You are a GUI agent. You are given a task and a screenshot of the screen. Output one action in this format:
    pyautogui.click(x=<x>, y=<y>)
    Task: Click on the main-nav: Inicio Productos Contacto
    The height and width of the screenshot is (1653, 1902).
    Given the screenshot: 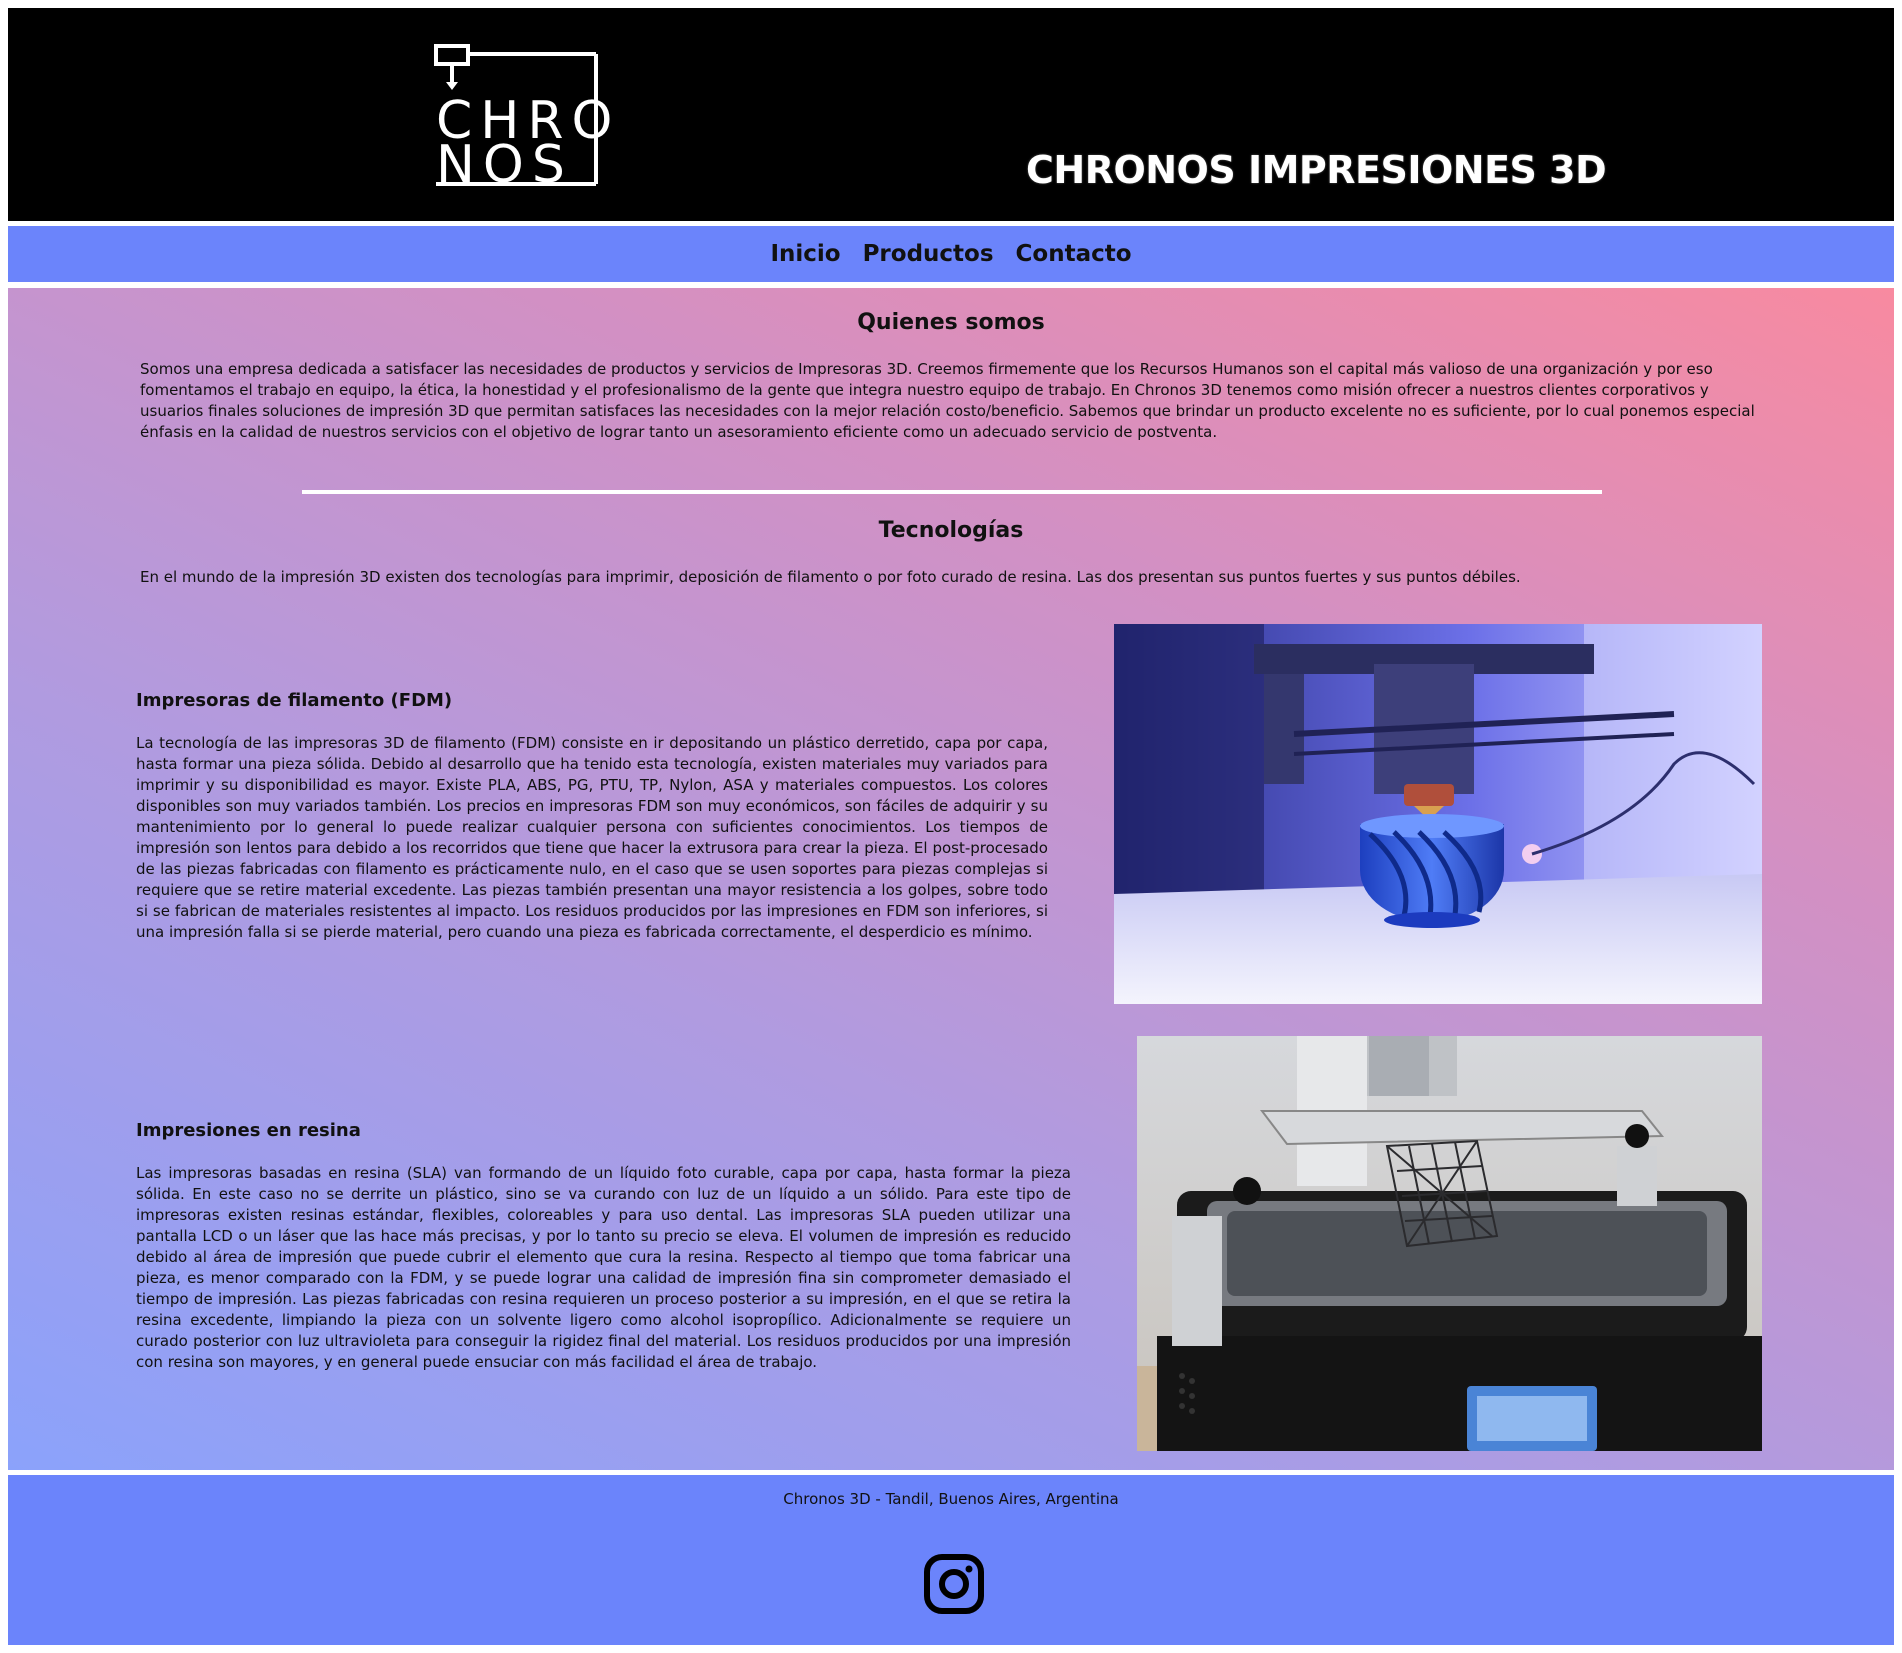 What is the action you would take?
    pyautogui.click(x=951, y=254)
    